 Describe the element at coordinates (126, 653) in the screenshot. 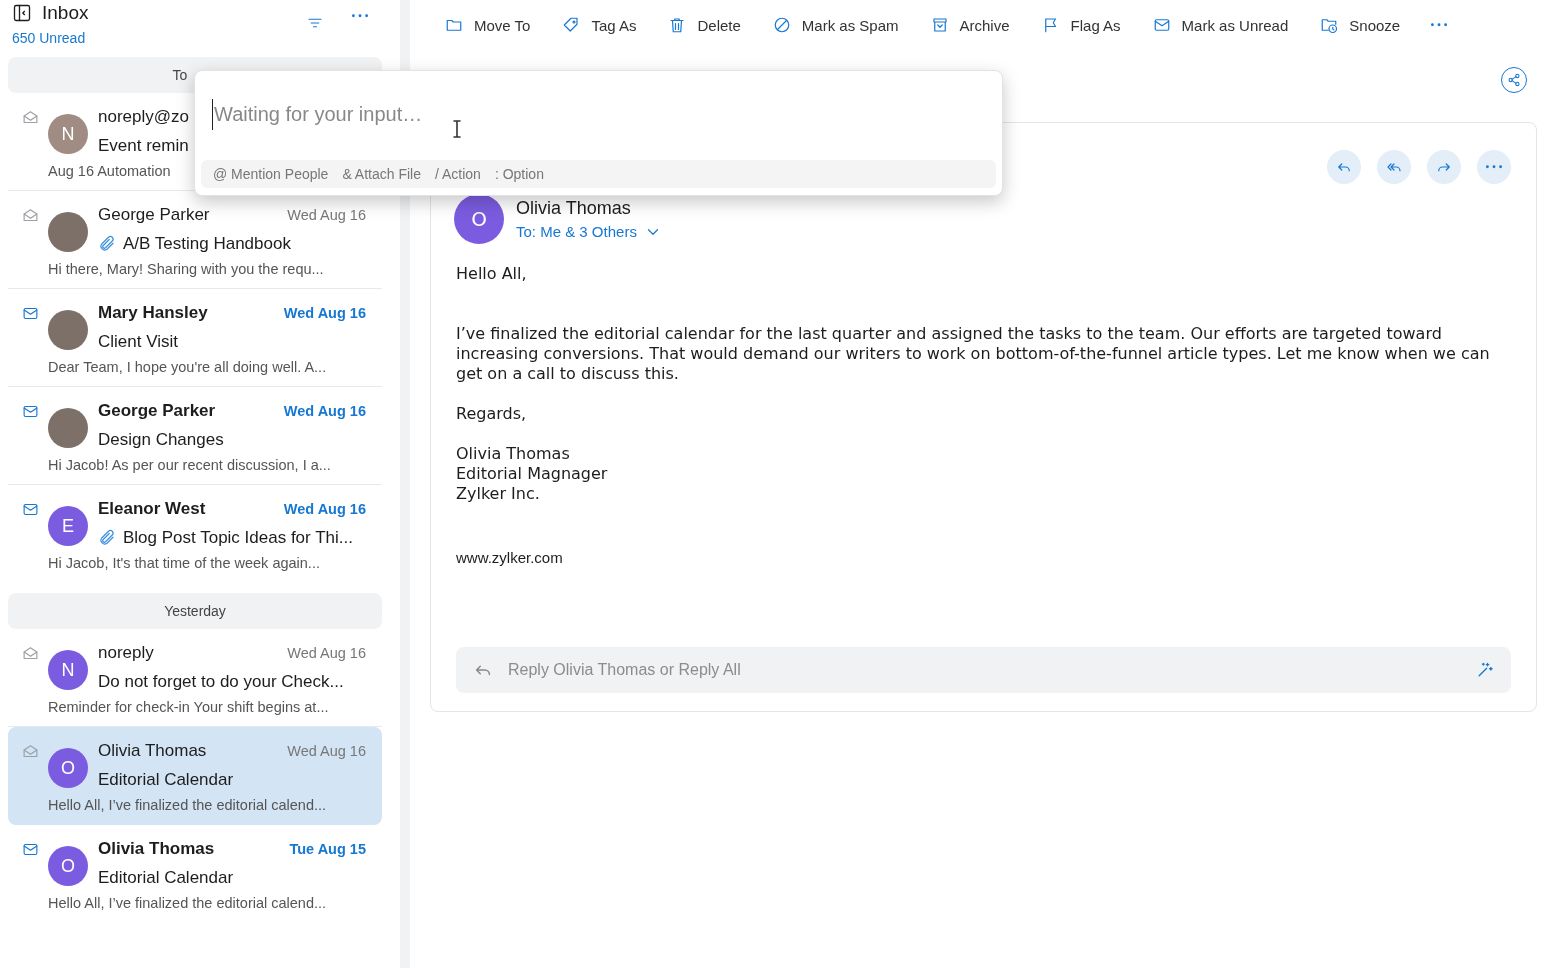

I see `sender-name: noreply` at that location.